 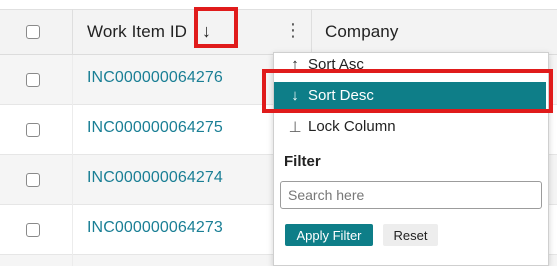 What do you see at coordinates (352, 126) in the screenshot?
I see `lock-column-label: Lock Column` at bounding box center [352, 126].